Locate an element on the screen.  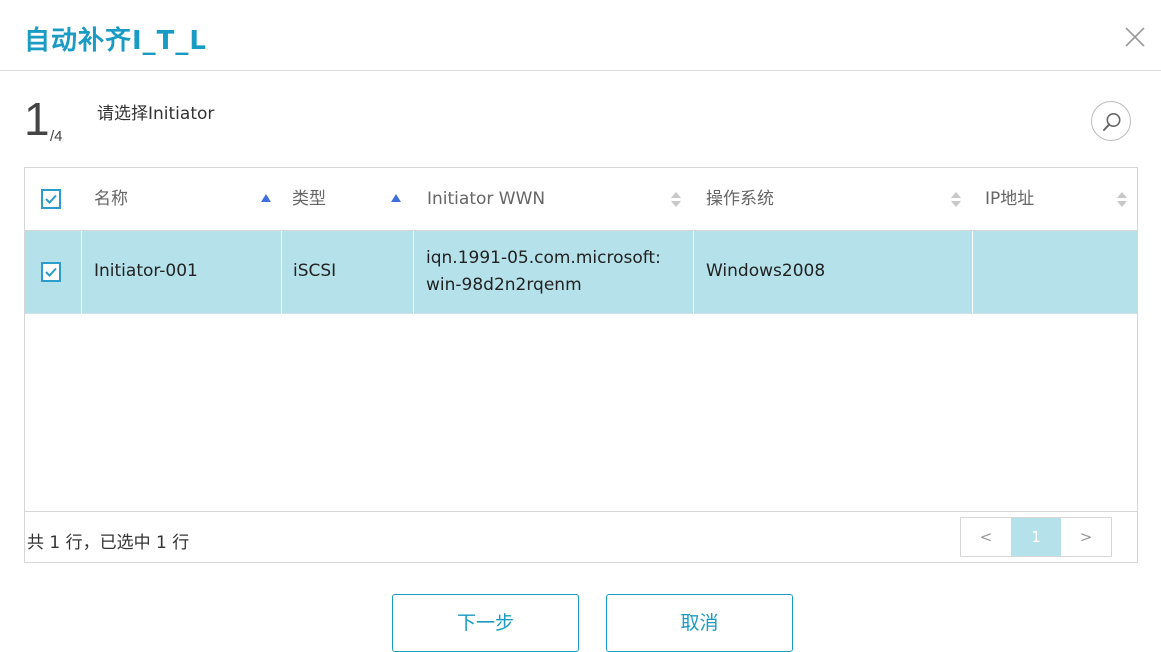
cancel-button: 取消 is located at coordinates (699, 623).